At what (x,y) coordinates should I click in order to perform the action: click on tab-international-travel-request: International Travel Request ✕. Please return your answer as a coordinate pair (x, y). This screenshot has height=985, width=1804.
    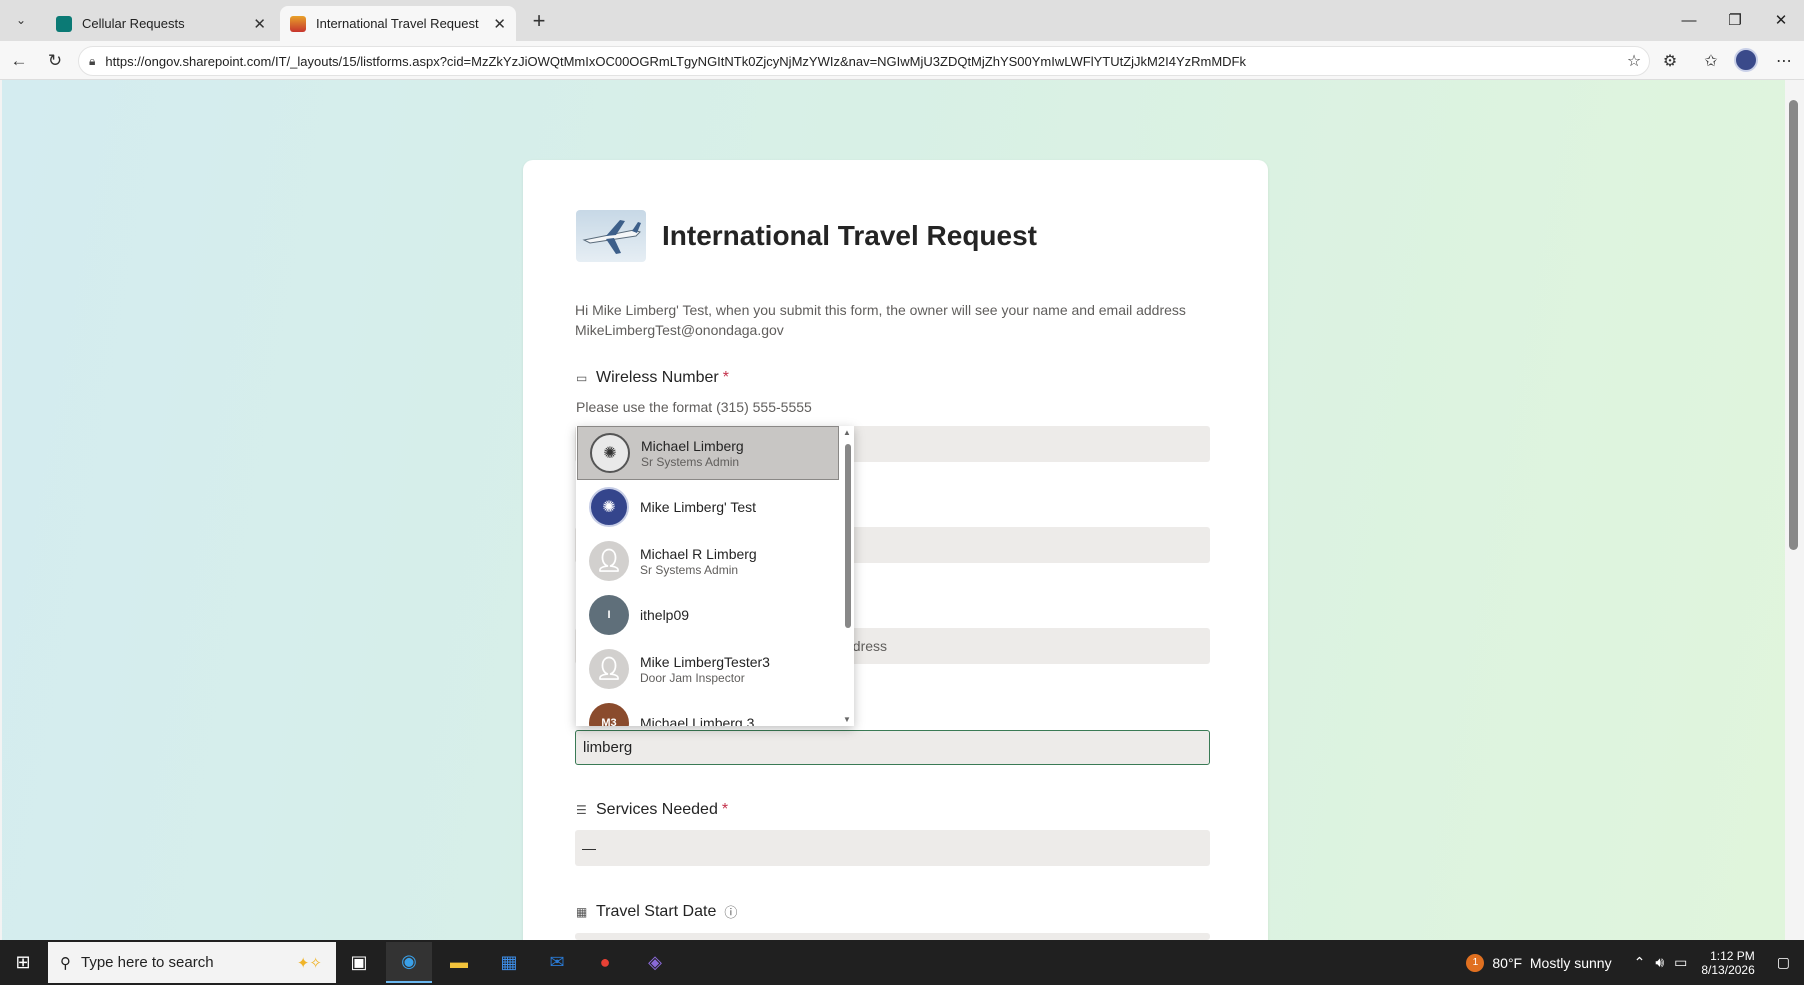
    Looking at the image, I should click on (398, 23).